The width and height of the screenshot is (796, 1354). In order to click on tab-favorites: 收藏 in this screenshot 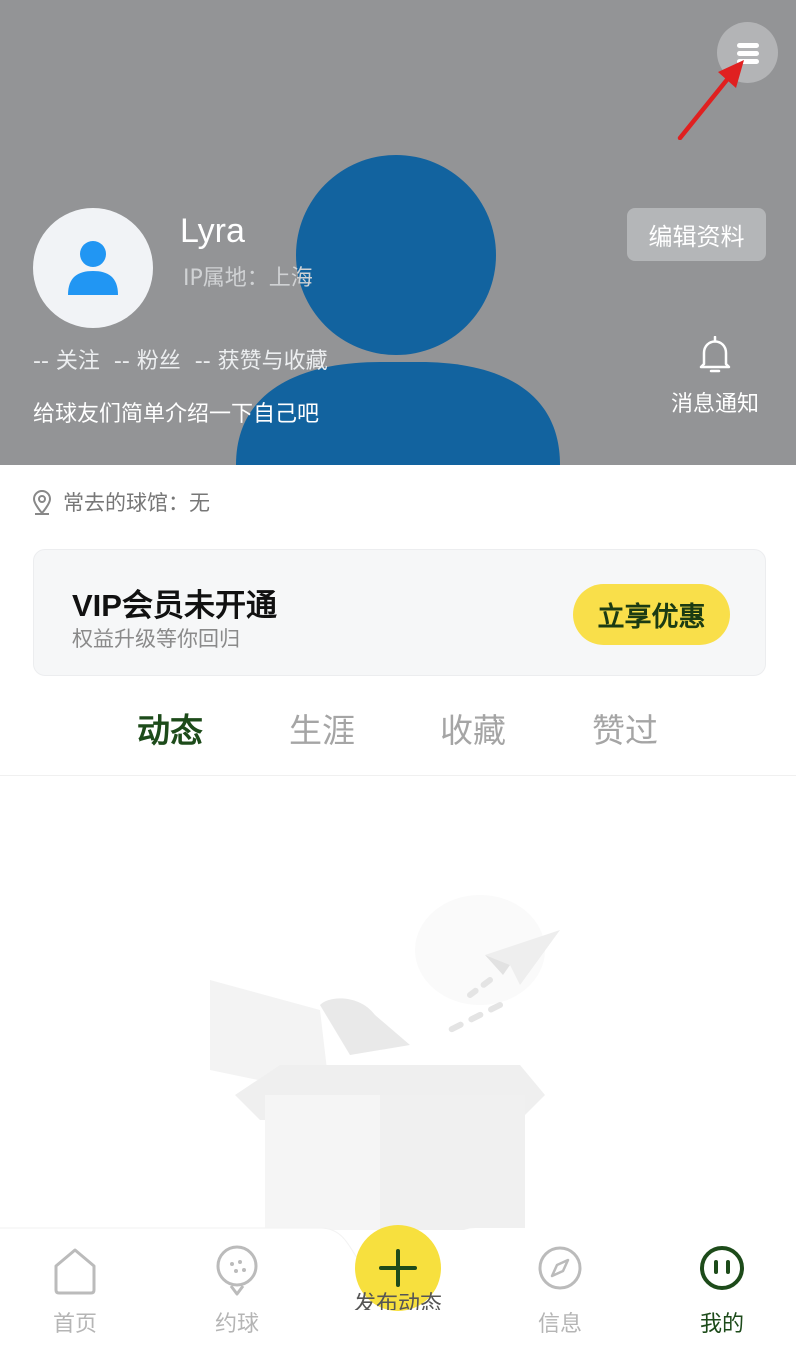, I will do `click(473, 728)`.